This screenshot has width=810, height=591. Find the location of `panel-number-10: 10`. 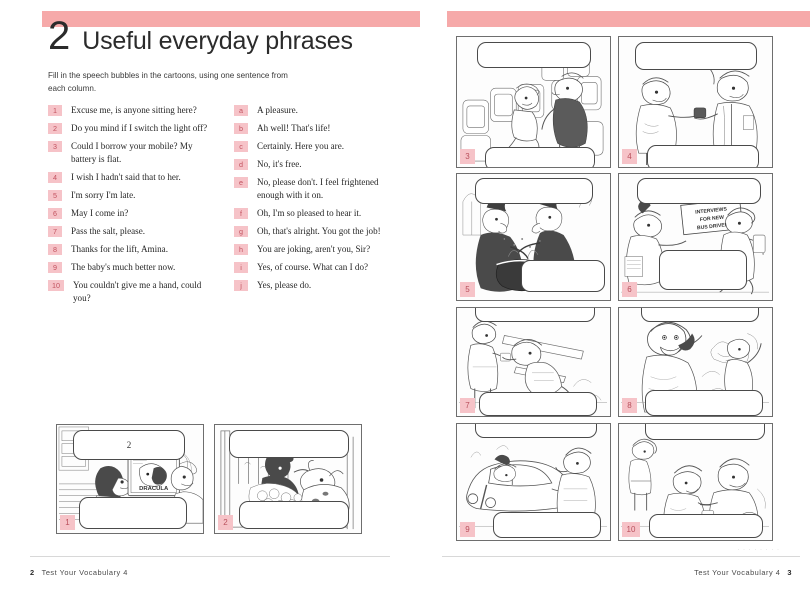

panel-number-10: 10 is located at coordinates (631, 529).